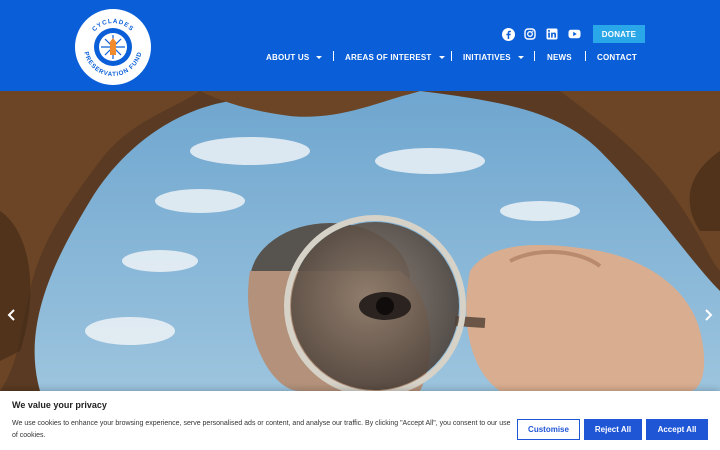  What do you see at coordinates (619, 34) in the screenshot?
I see `donate-button: DONATE` at bounding box center [619, 34].